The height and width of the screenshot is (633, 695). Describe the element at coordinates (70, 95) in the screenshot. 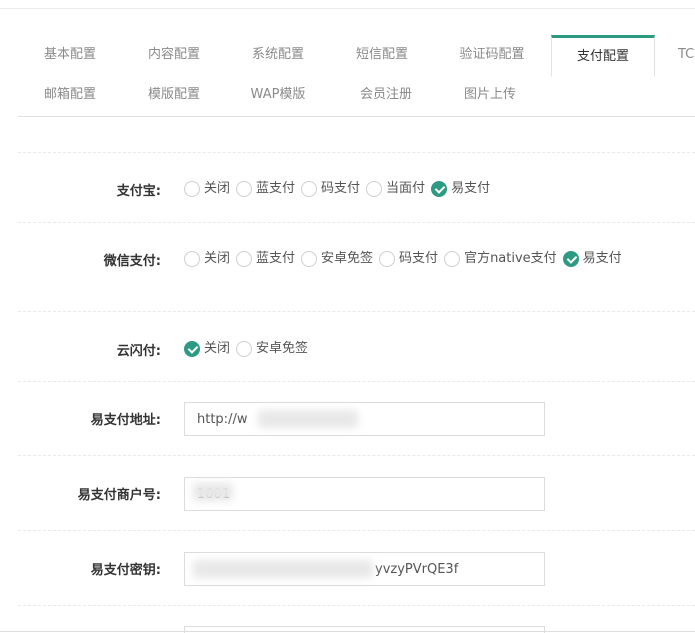

I see `tab-mail-config: 邮箱配置` at that location.